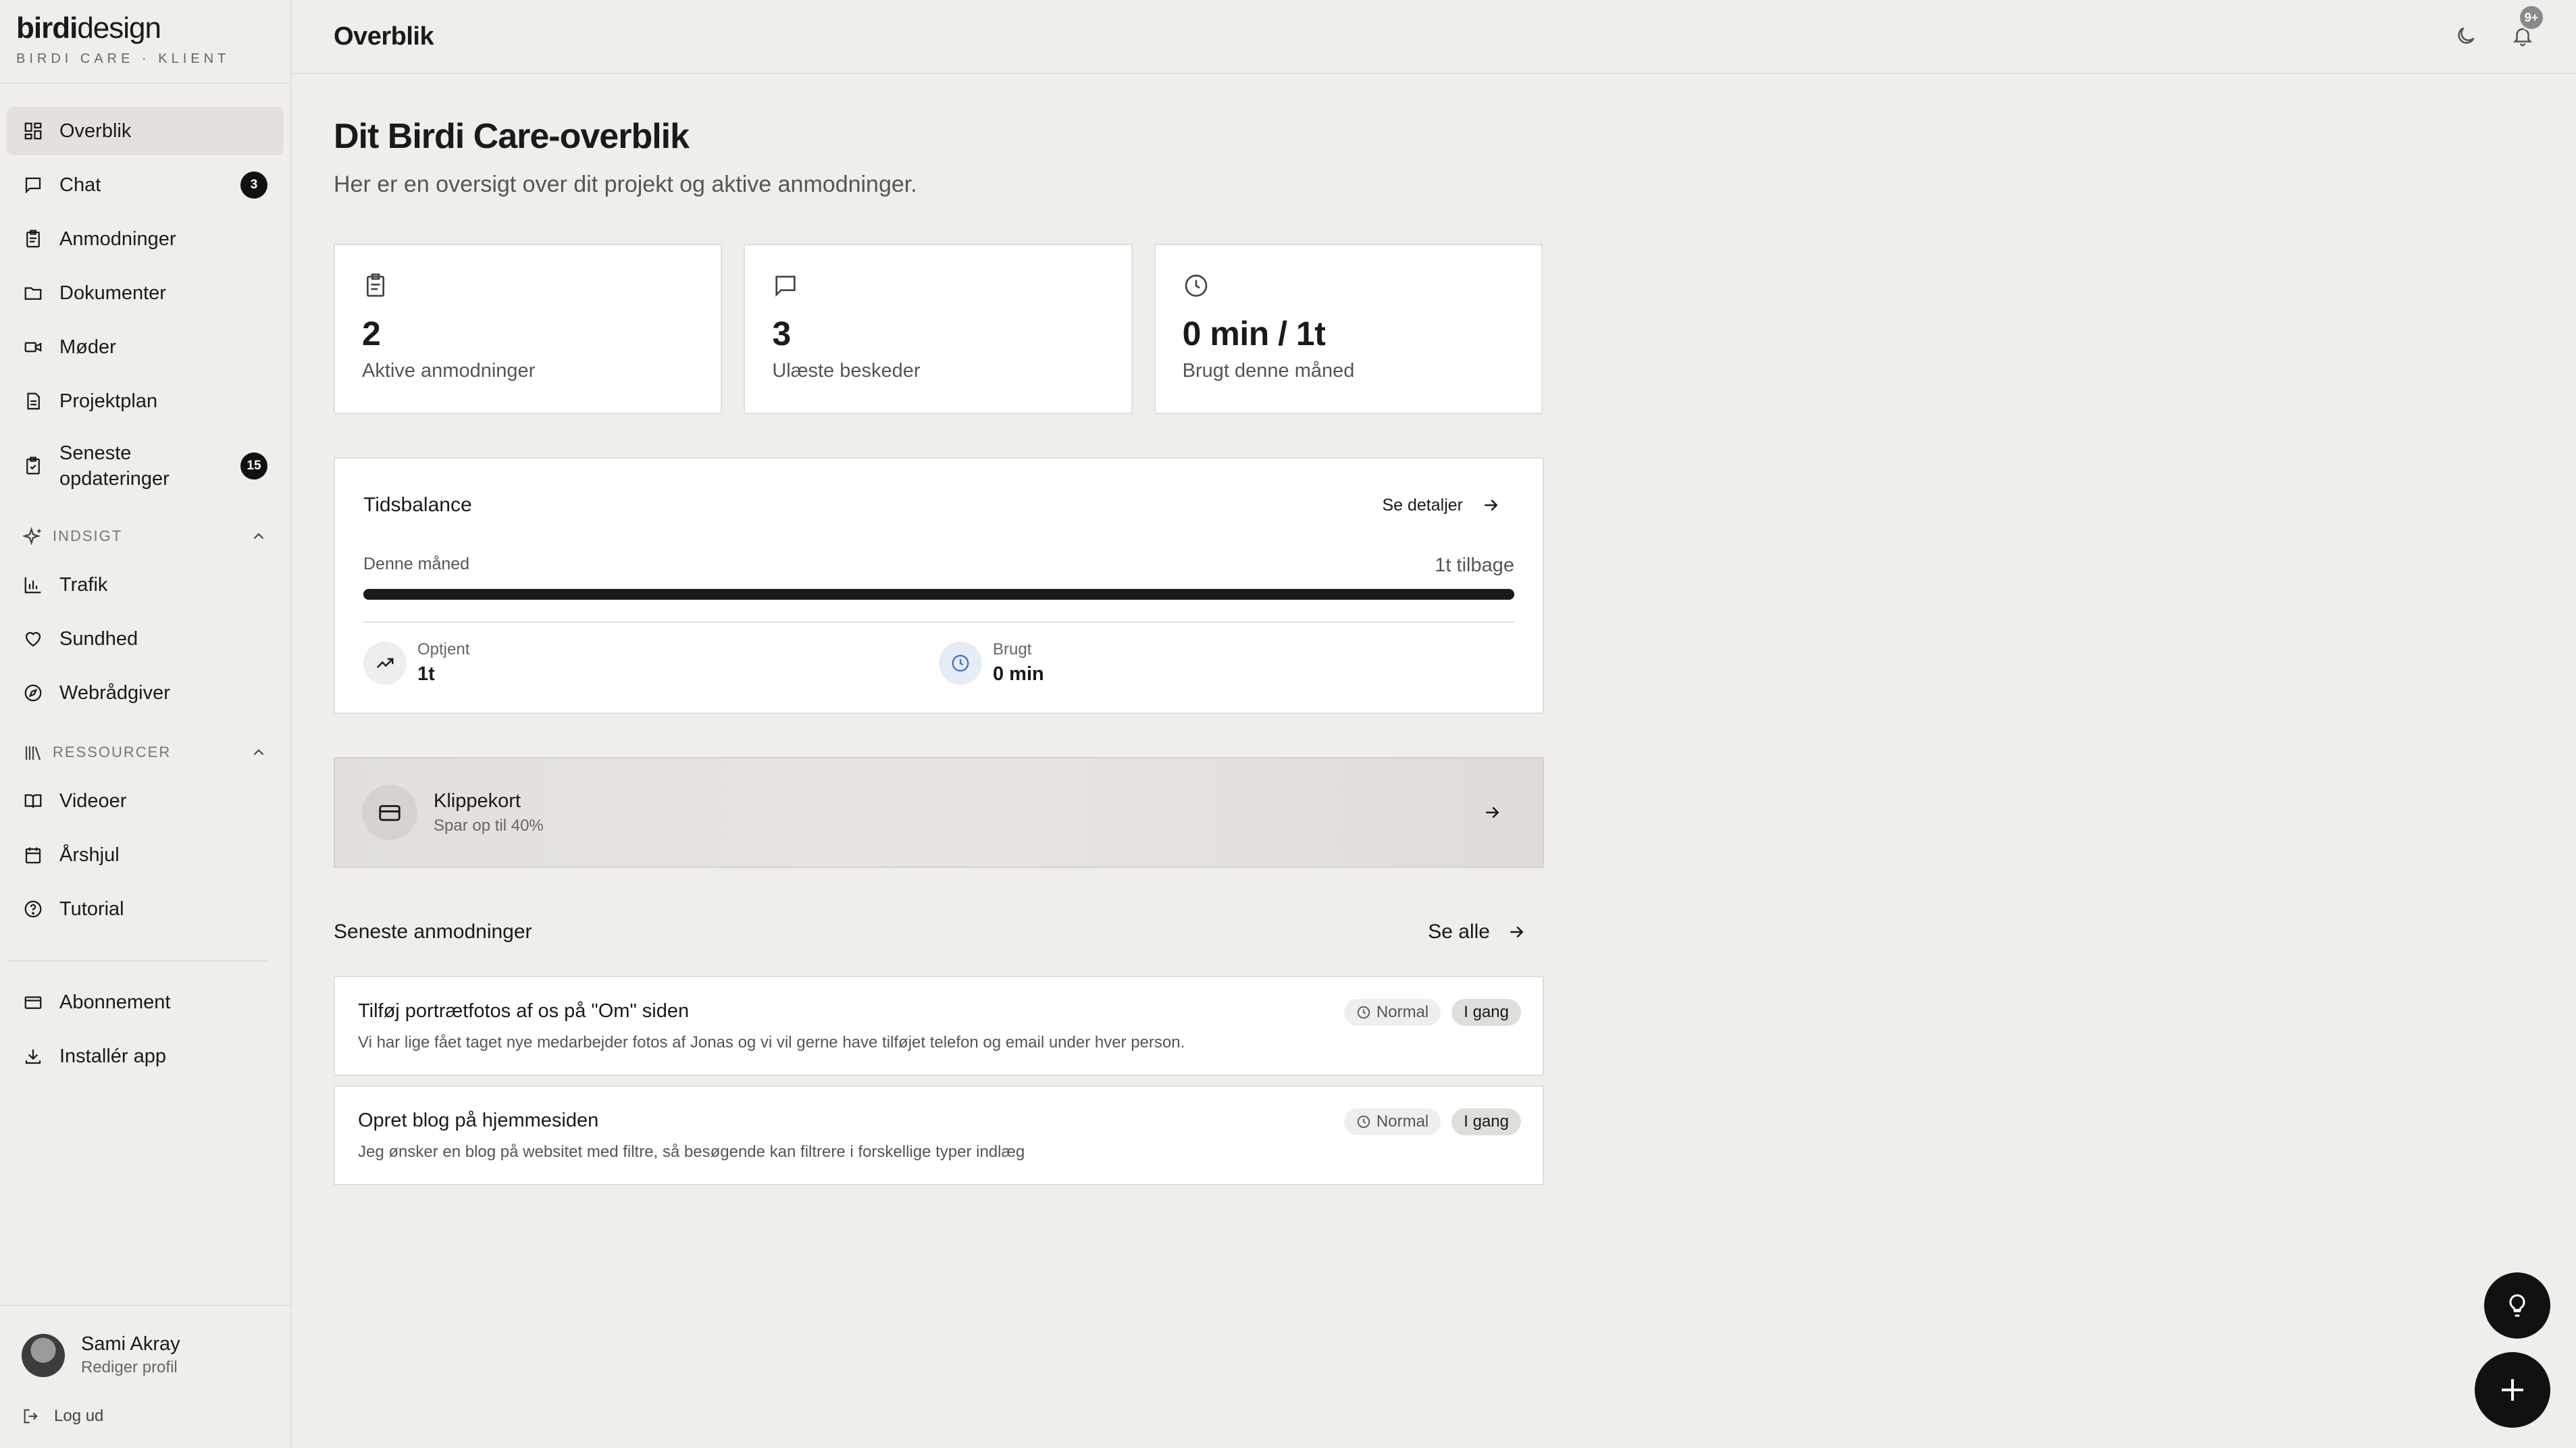  I want to click on tips-button, so click(2517, 1305).